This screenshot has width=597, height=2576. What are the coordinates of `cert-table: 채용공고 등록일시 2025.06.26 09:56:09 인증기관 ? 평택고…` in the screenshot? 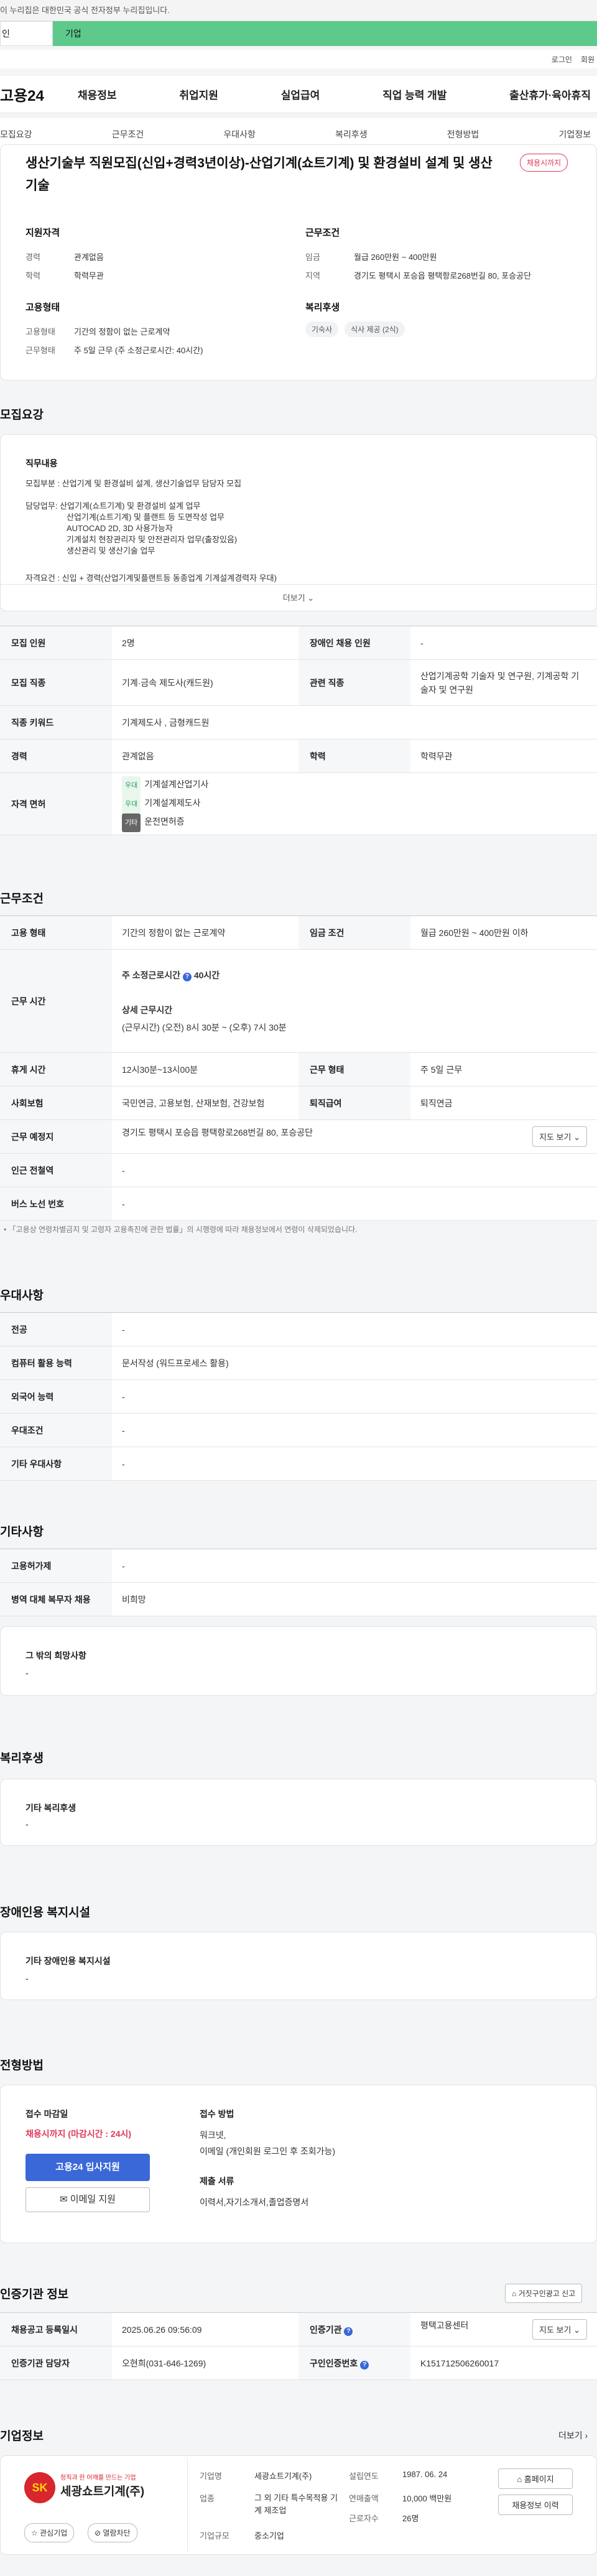 It's located at (298, 2346).